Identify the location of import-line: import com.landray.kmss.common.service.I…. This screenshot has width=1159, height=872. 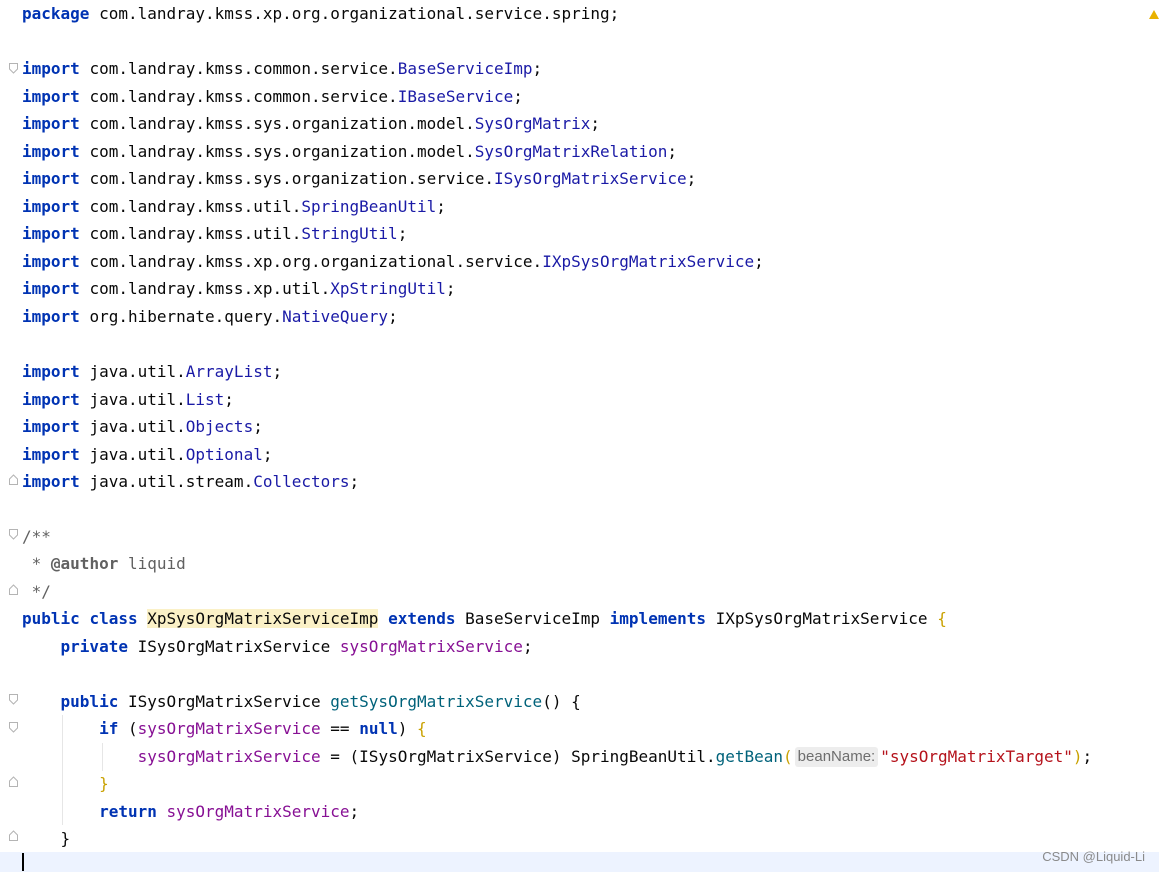
(272, 96).